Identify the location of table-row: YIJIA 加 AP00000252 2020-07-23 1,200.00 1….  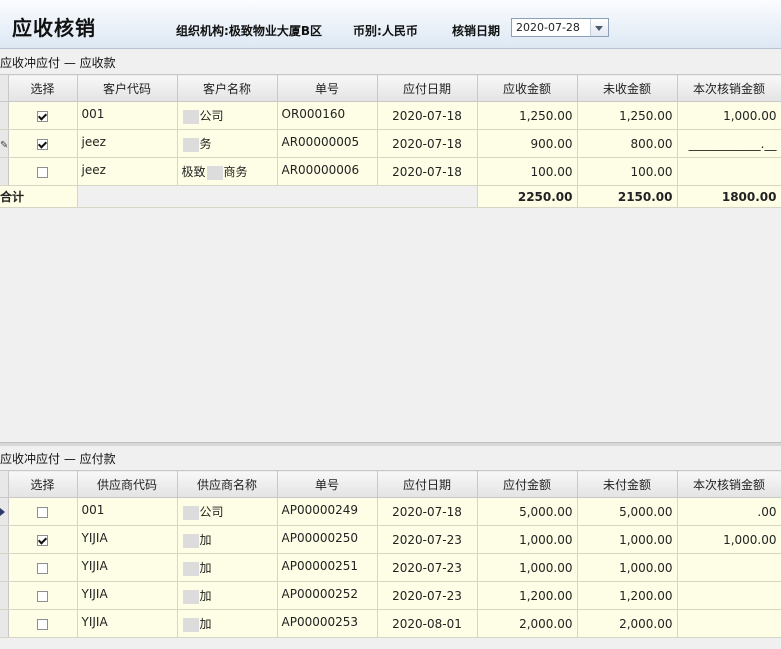
(390, 595).